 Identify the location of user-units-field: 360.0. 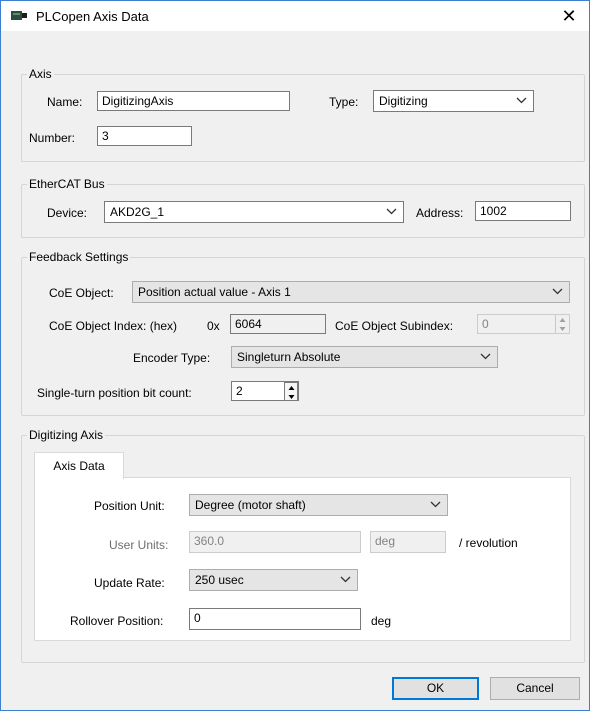
(275, 542).